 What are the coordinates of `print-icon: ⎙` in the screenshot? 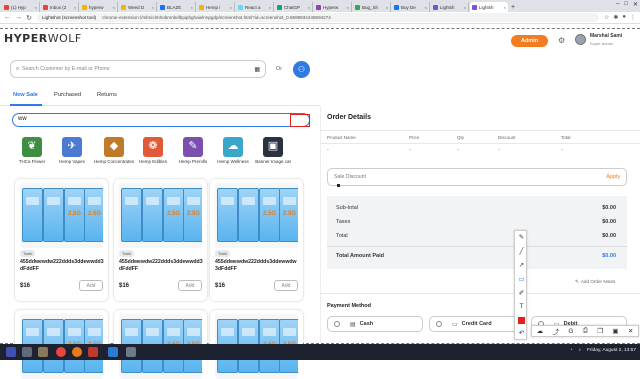 It's located at (585, 331).